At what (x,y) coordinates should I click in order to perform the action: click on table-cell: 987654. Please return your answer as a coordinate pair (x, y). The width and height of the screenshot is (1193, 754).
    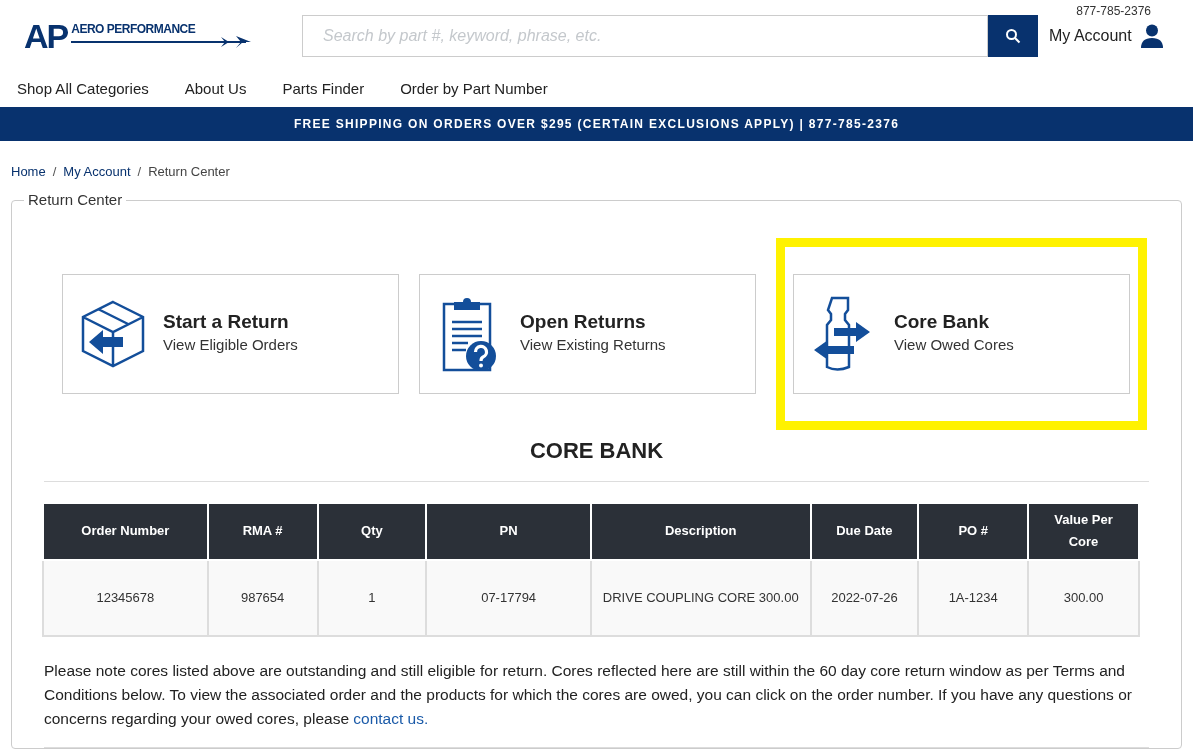
    Looking at the image, I should click on (262, 597).